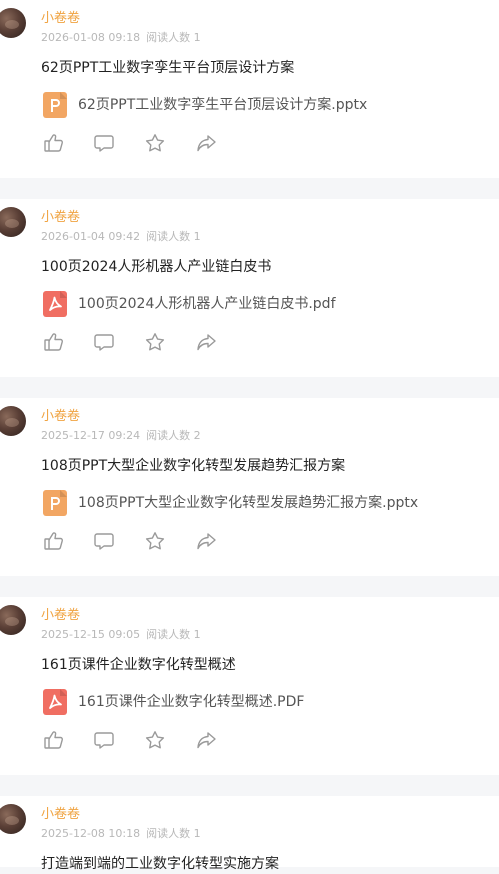  What do you see at coordinates (138, 665) in the screenshot?
I see `post-title: 161页课件企业数字化转型概述` at bounding box center [138, 665].